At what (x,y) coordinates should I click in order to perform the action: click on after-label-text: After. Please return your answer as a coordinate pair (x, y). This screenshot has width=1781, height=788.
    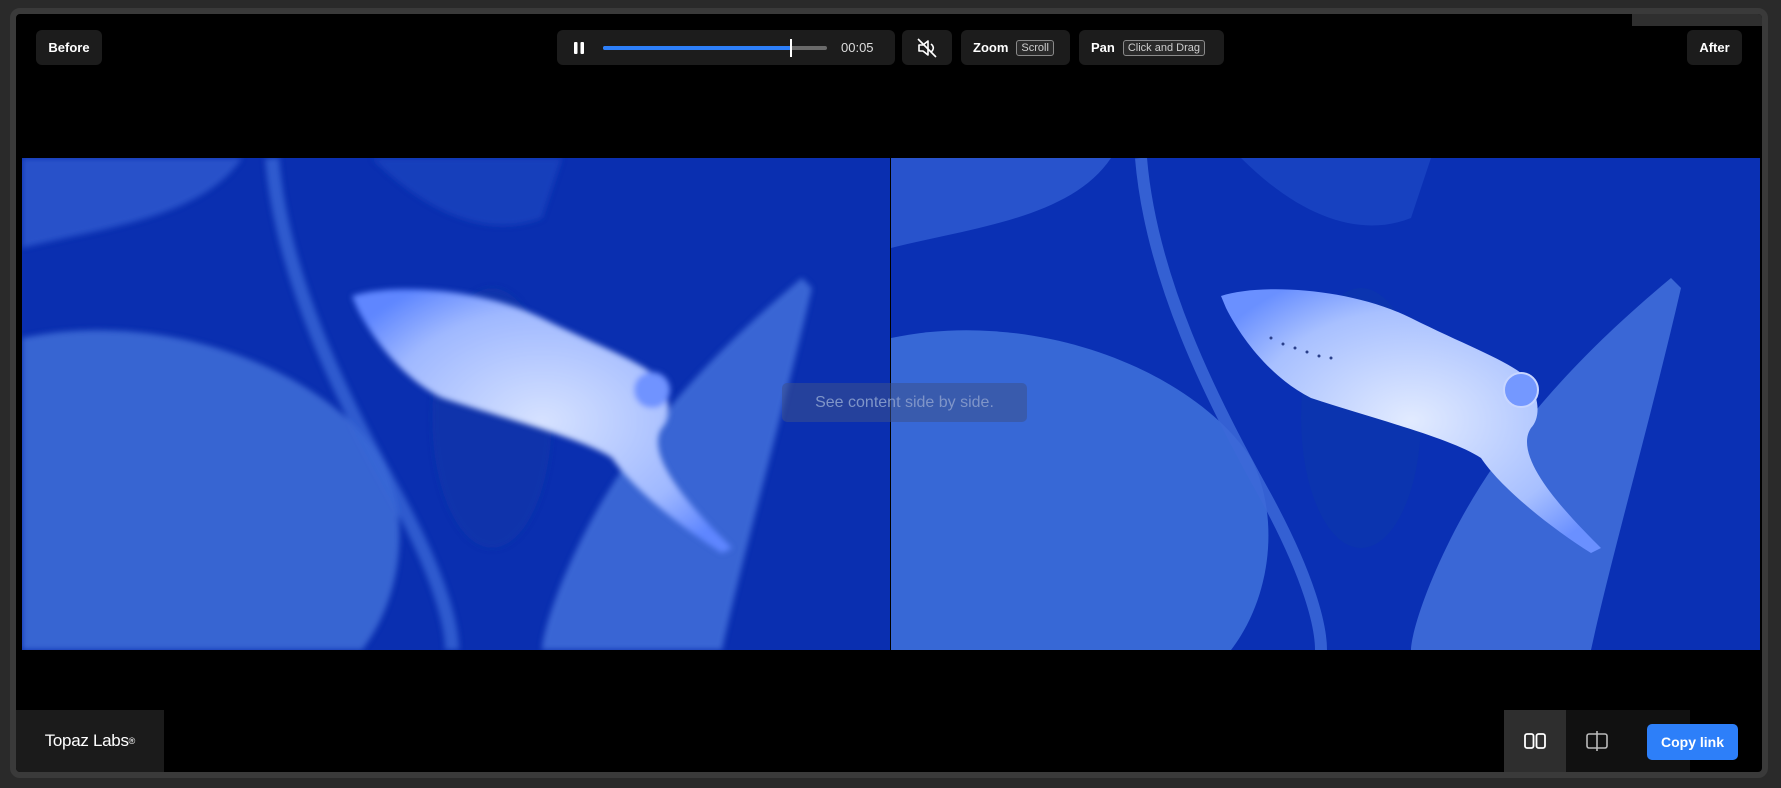
    Looking at the image, I should click on (1714, 47).